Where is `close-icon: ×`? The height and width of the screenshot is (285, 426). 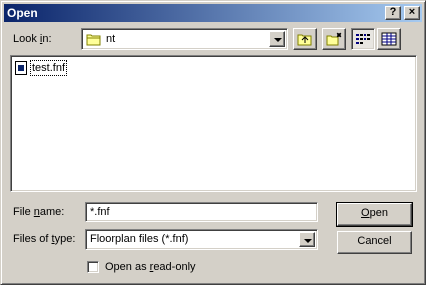 close-icon: × is located at coordinates (412, 12).